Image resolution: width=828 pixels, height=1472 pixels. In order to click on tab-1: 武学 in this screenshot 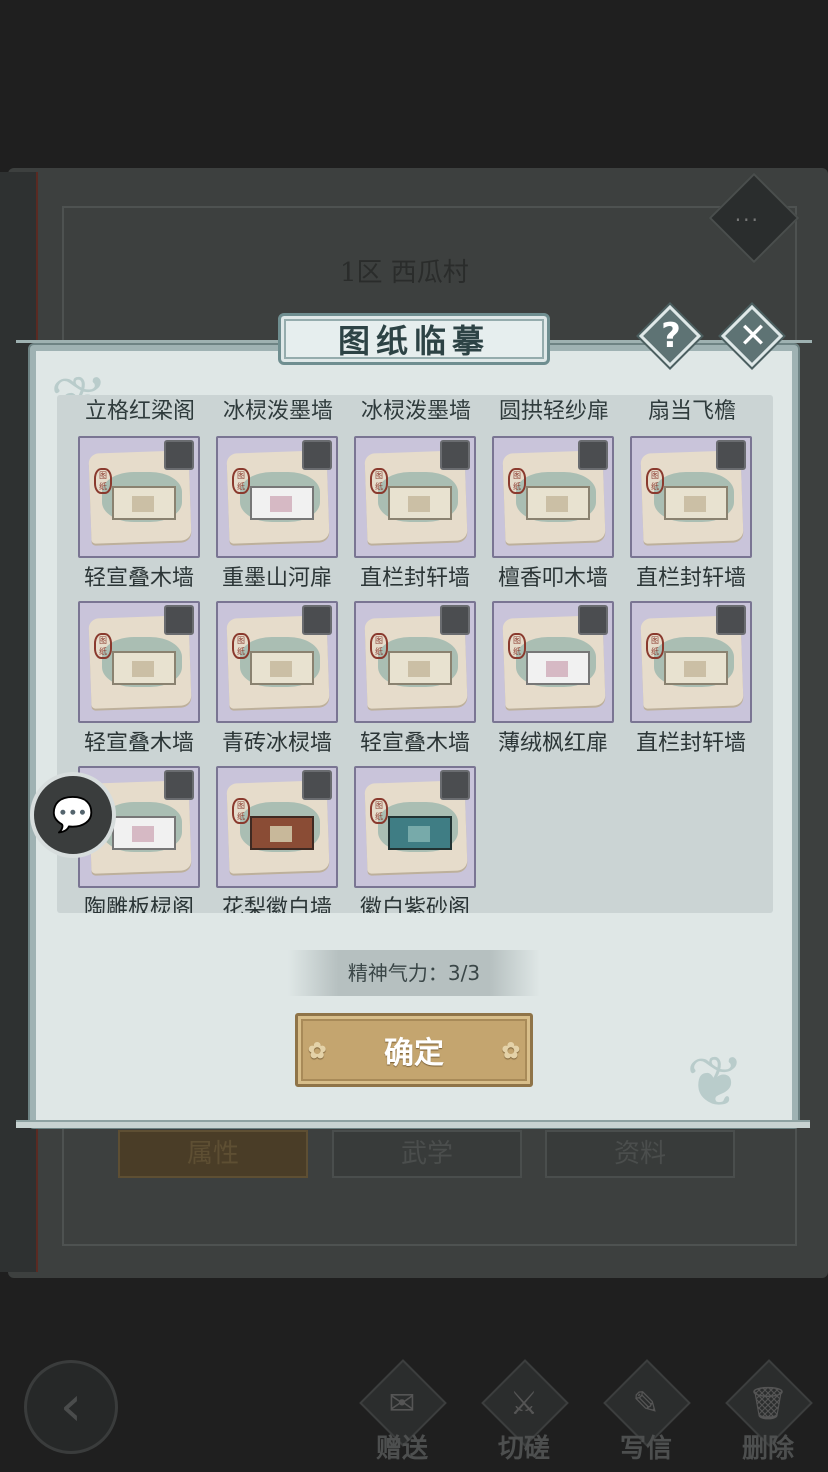, I will do `click(427, 1154)`.